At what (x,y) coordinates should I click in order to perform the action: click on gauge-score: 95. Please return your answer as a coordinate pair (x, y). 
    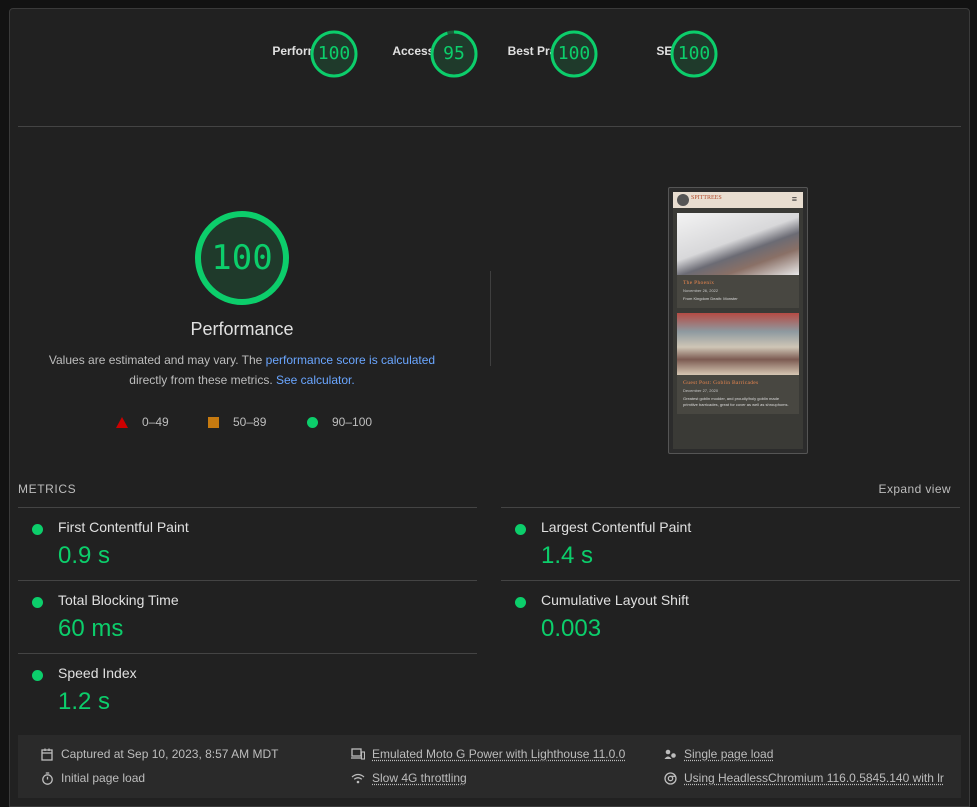
    Looking at the image, I should click on (454, 53).